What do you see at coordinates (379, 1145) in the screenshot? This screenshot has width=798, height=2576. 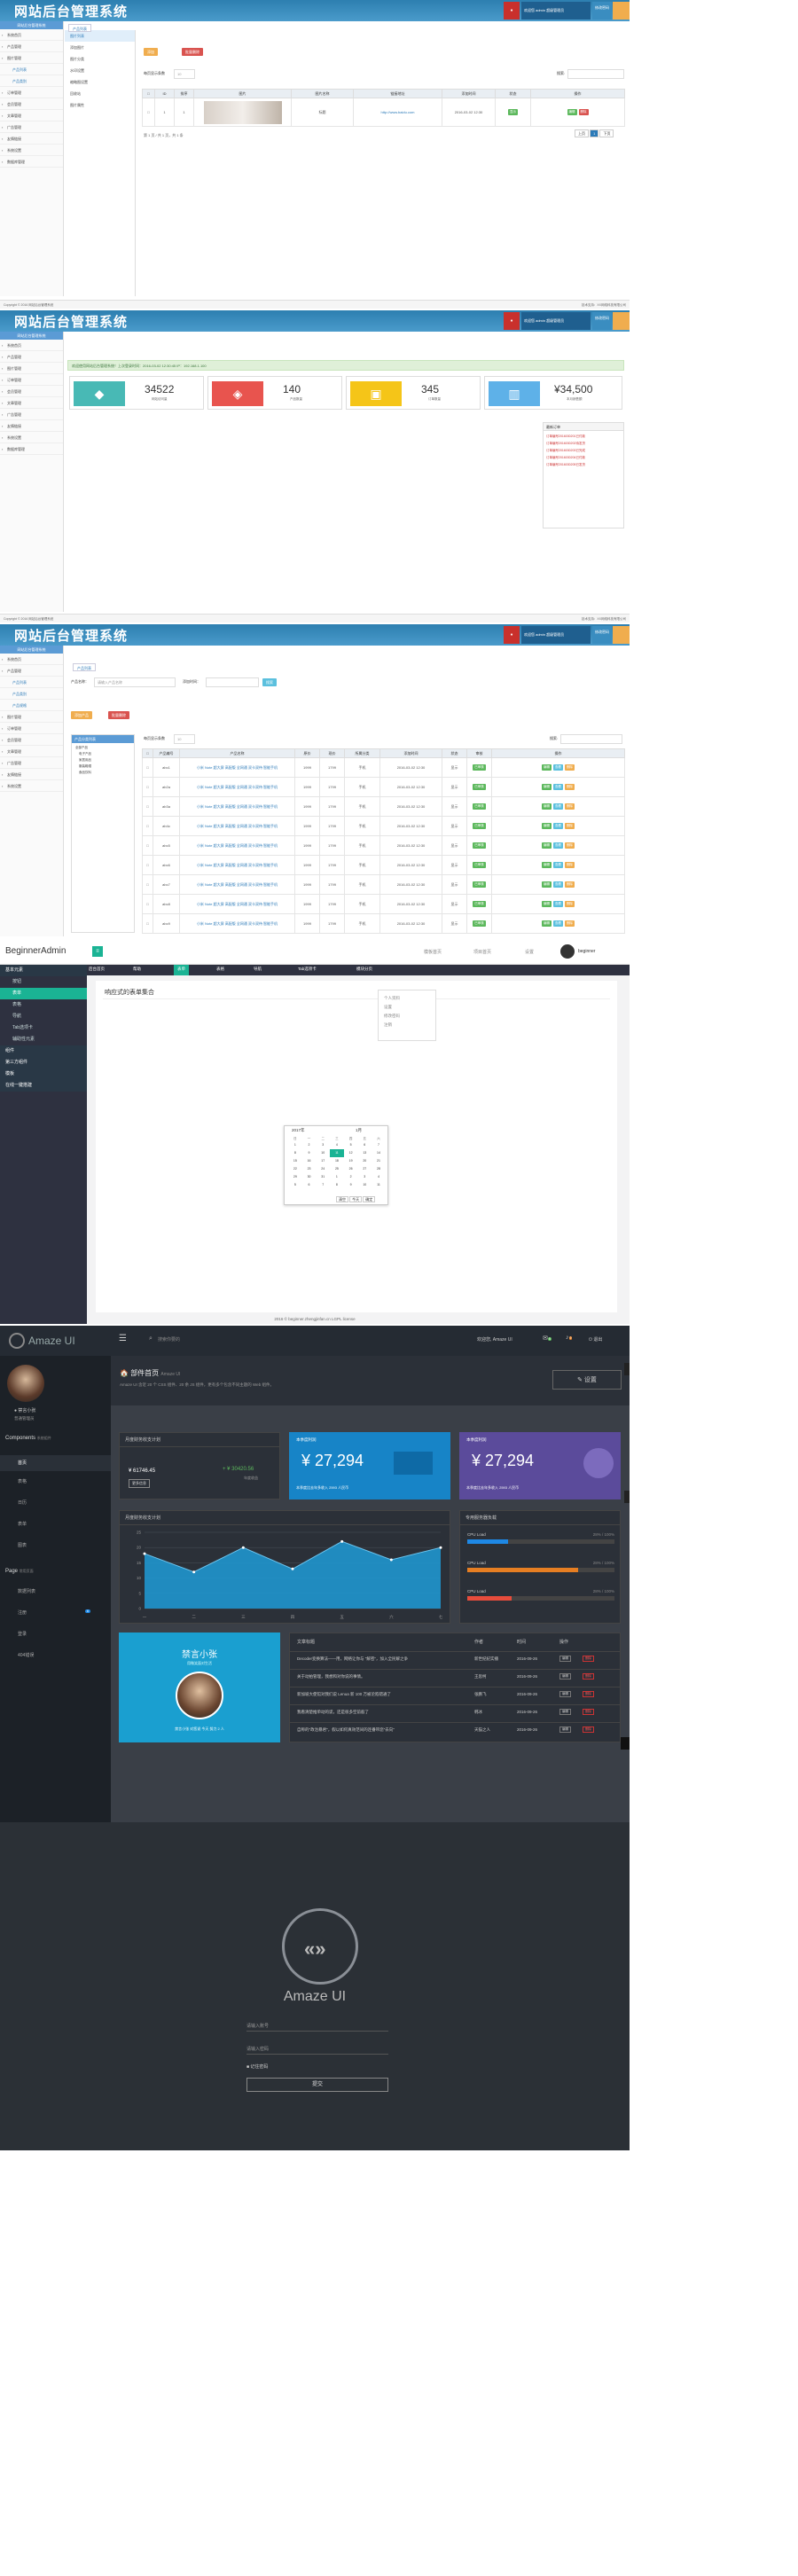 I see `cal-day: 7` at bounding box center [379, 1145].